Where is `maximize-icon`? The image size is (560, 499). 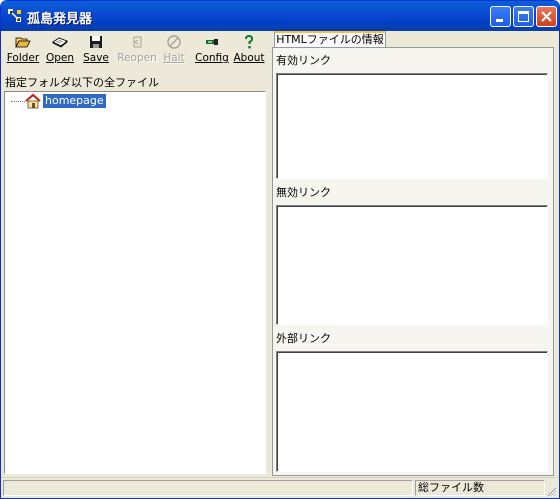
maximize-icon is located at coordinates (523, 16).